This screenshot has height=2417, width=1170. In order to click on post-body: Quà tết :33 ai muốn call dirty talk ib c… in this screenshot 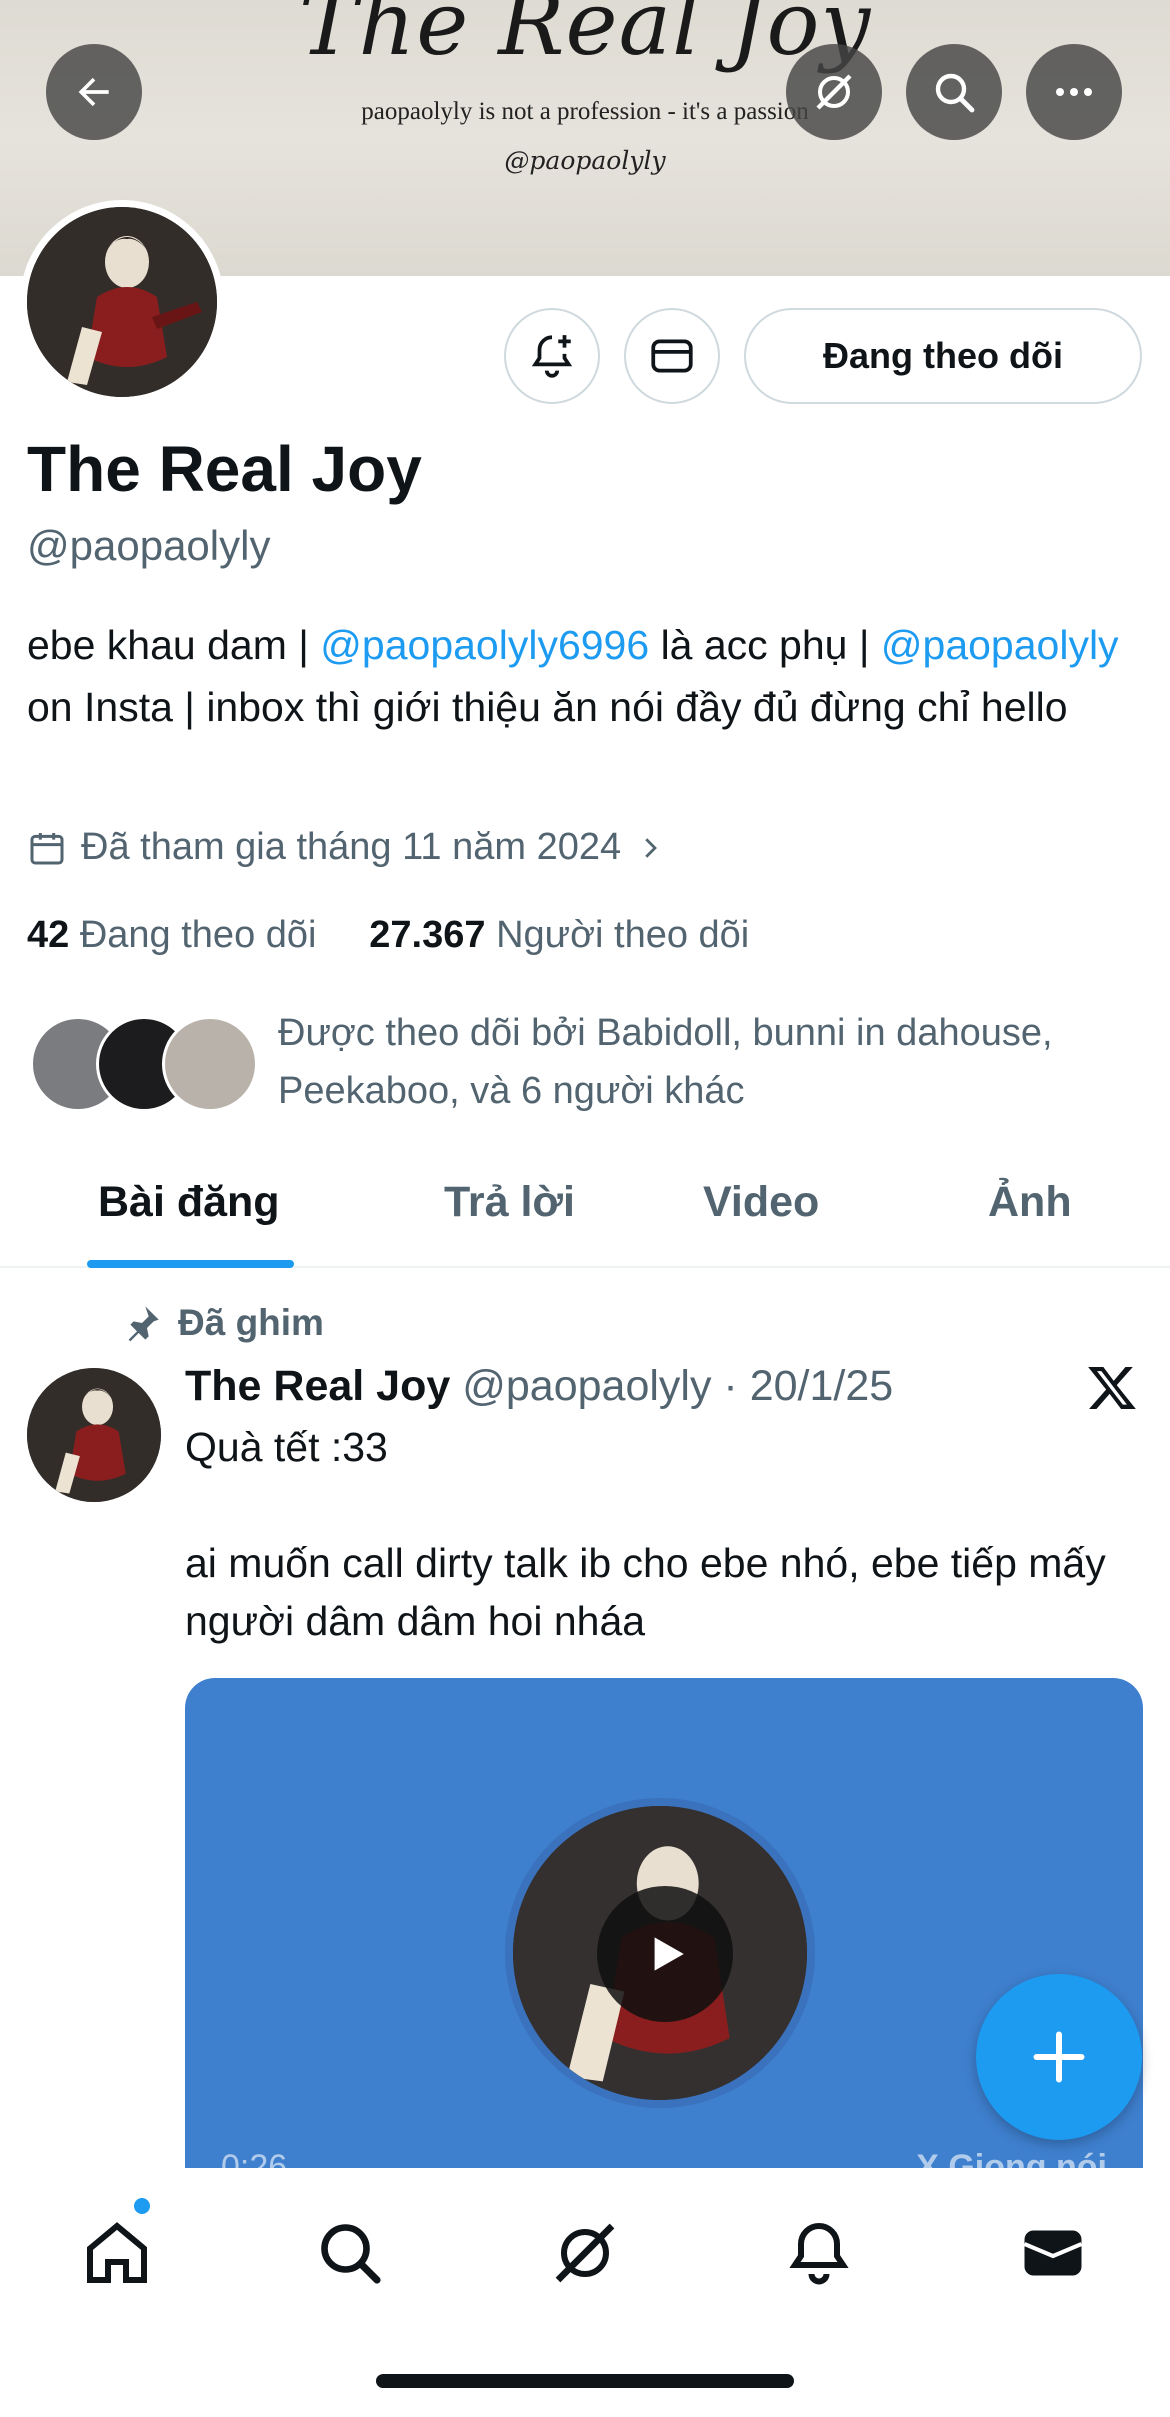, I will do `click(665, 1563)`.